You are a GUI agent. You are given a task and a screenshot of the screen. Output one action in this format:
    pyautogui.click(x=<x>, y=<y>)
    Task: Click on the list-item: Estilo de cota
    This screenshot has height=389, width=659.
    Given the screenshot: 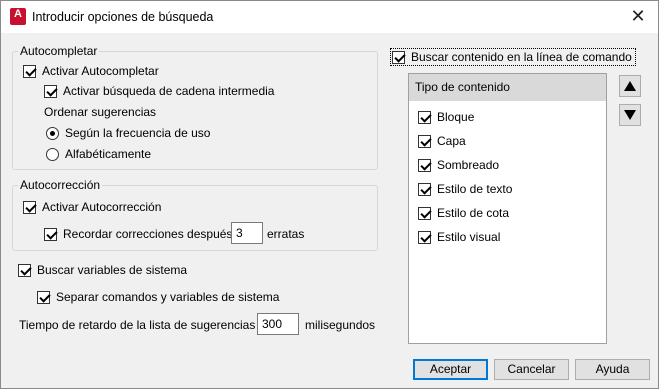 What is the action you would take?
    pyautogui.click(x=463, y=213)
    